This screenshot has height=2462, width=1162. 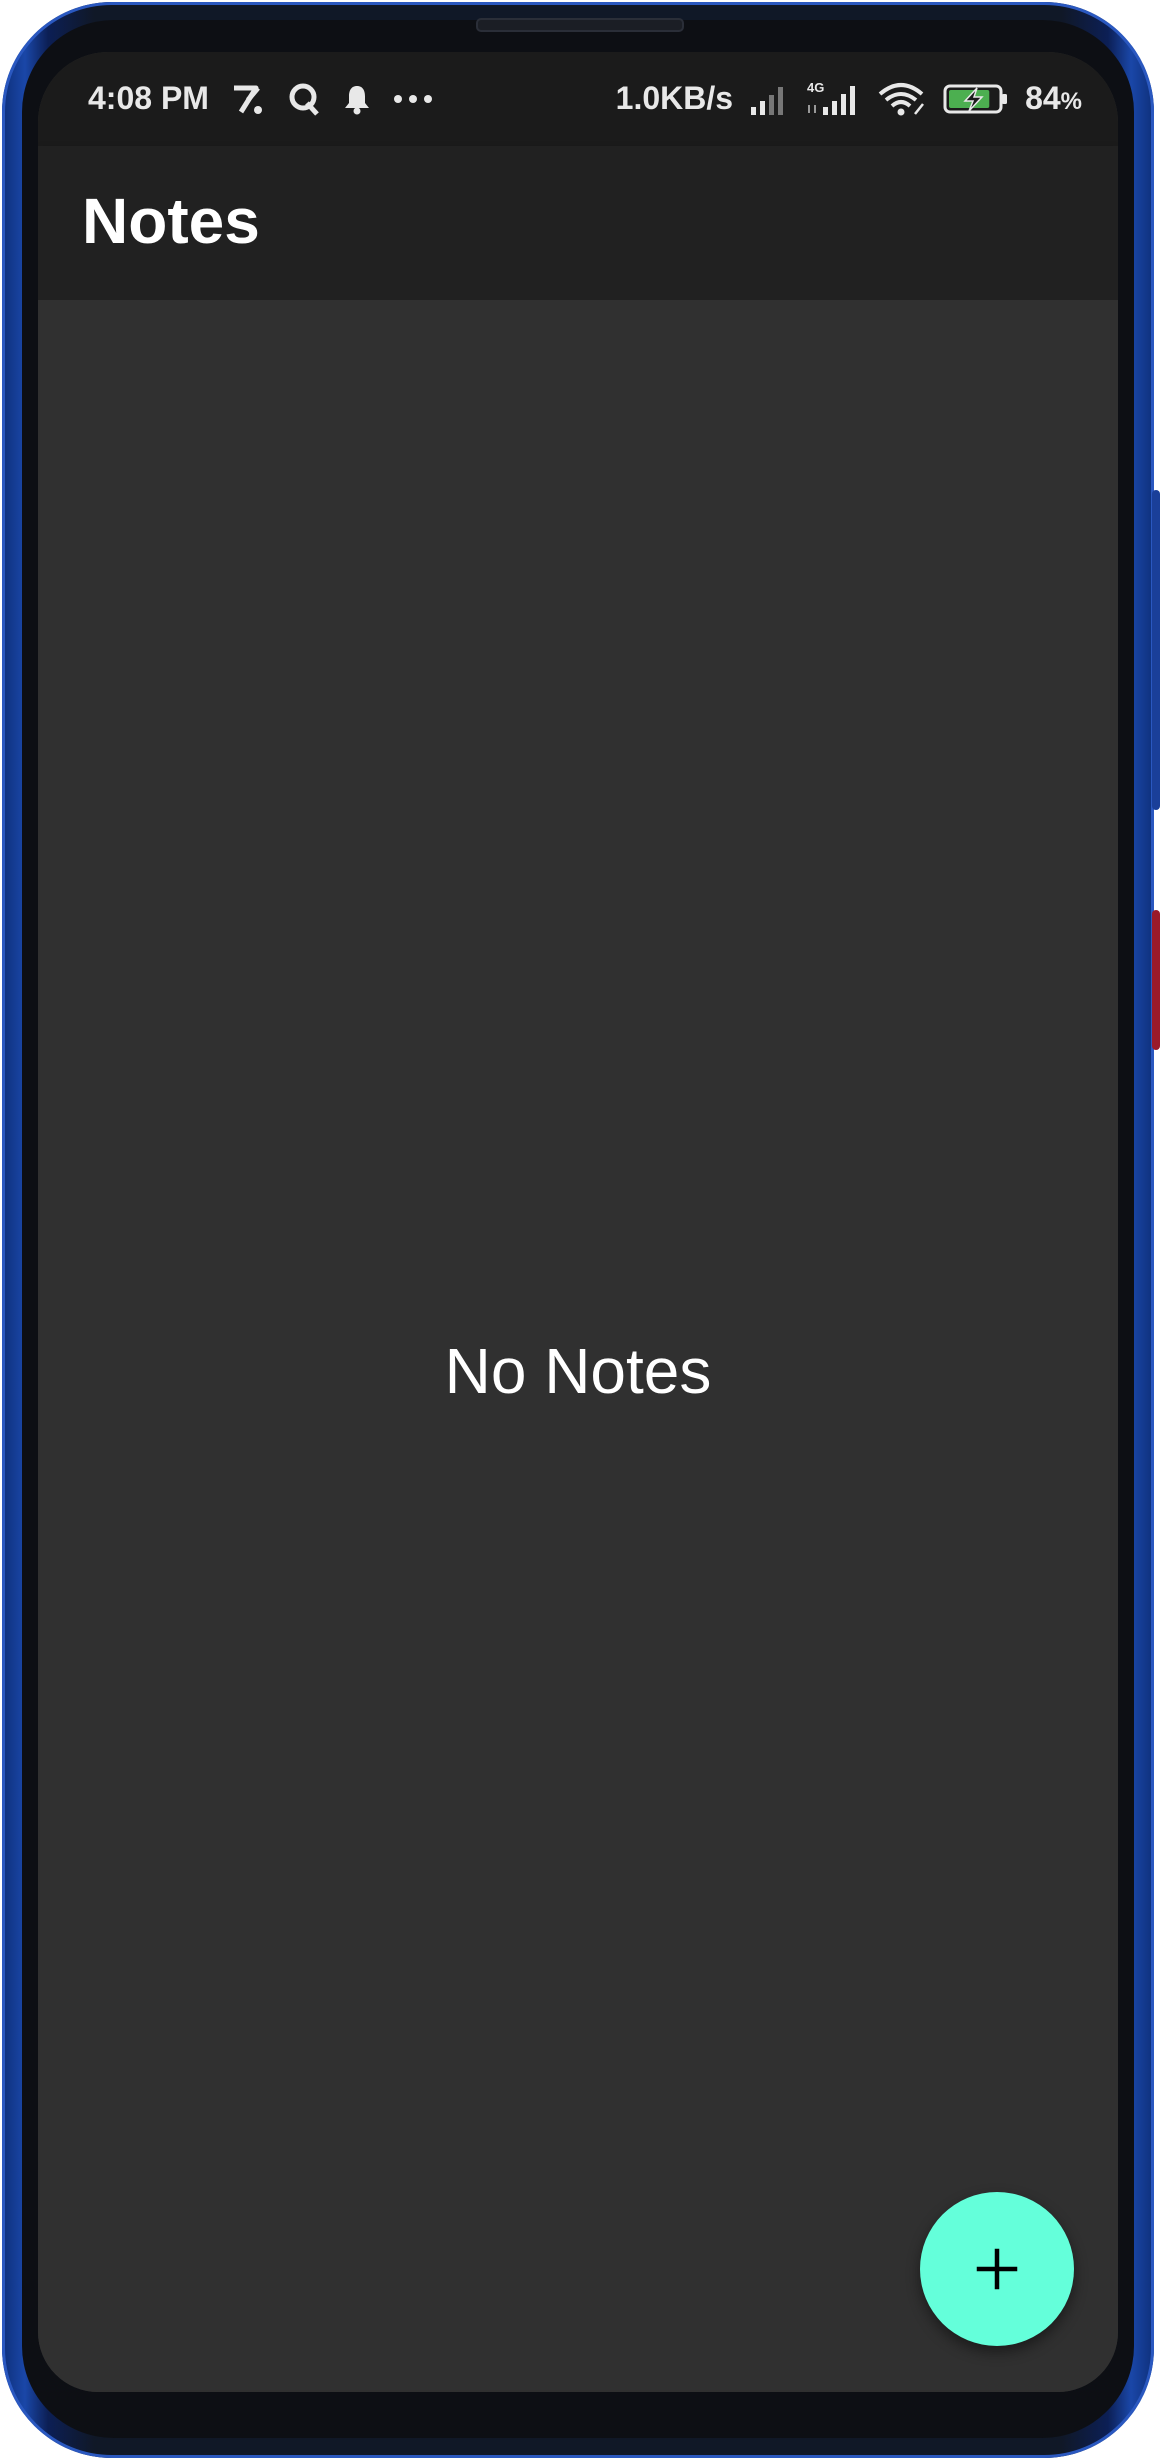 What do you see at coordinates (1071, 101) in the screenshot?
I see `battery-percent-unit: %` at bounding box center [1071, 101].